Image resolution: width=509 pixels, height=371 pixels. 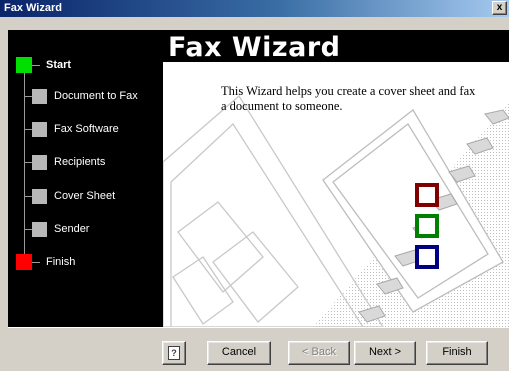 What do you see at coordinates (33, 8) in the screenshot?
I see `window-title: Fax Wizard` at bounding box center [33, 8].